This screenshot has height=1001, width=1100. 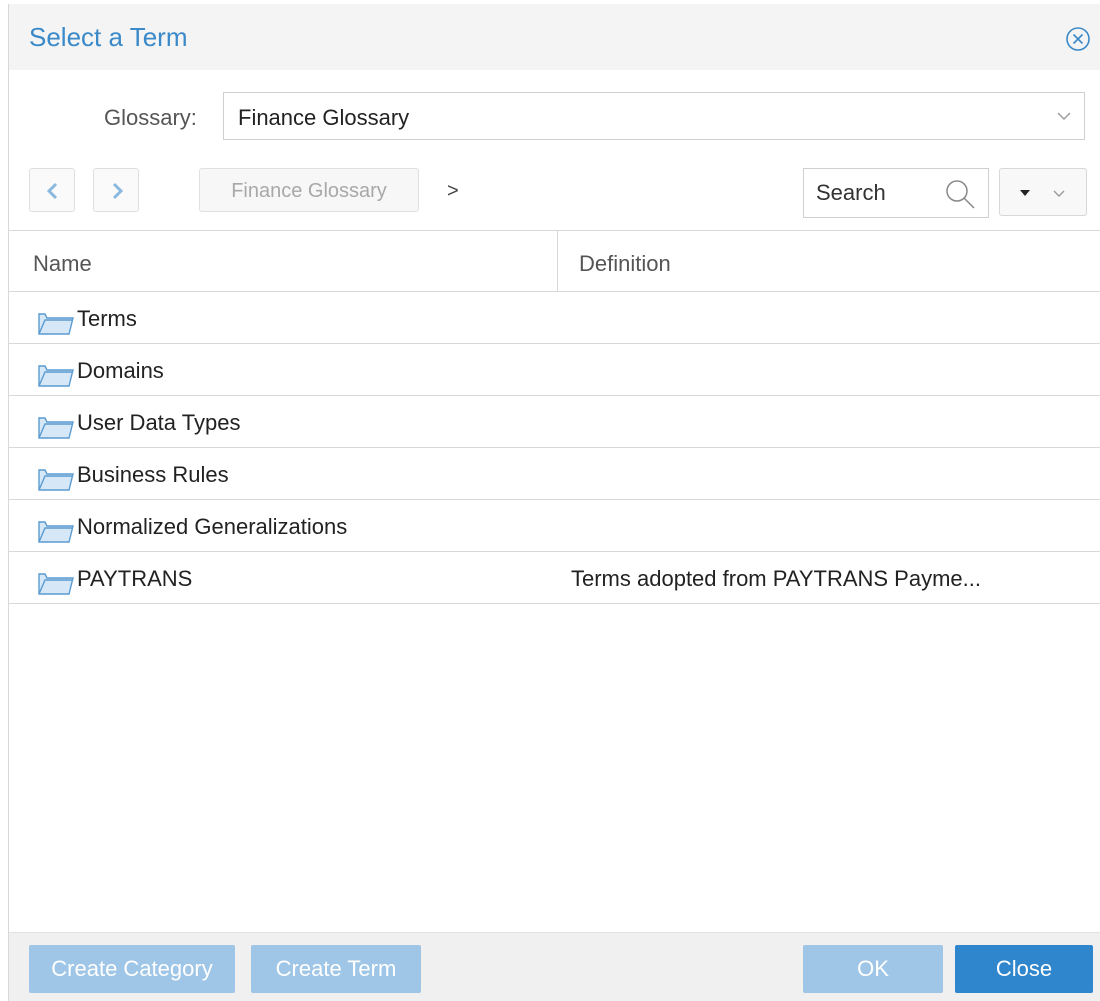 I want to click on row-name: Domains, so click(x=120, y=370).